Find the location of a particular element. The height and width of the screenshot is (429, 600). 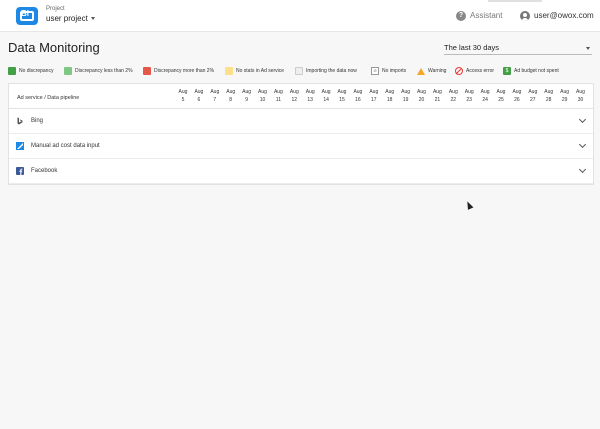

date-column-header: Aug 13 is located at coordinates (310, 97).